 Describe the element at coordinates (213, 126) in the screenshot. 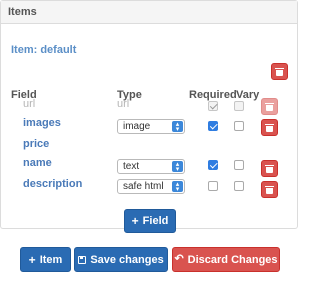

I see `required-checkbox-images` at that location.